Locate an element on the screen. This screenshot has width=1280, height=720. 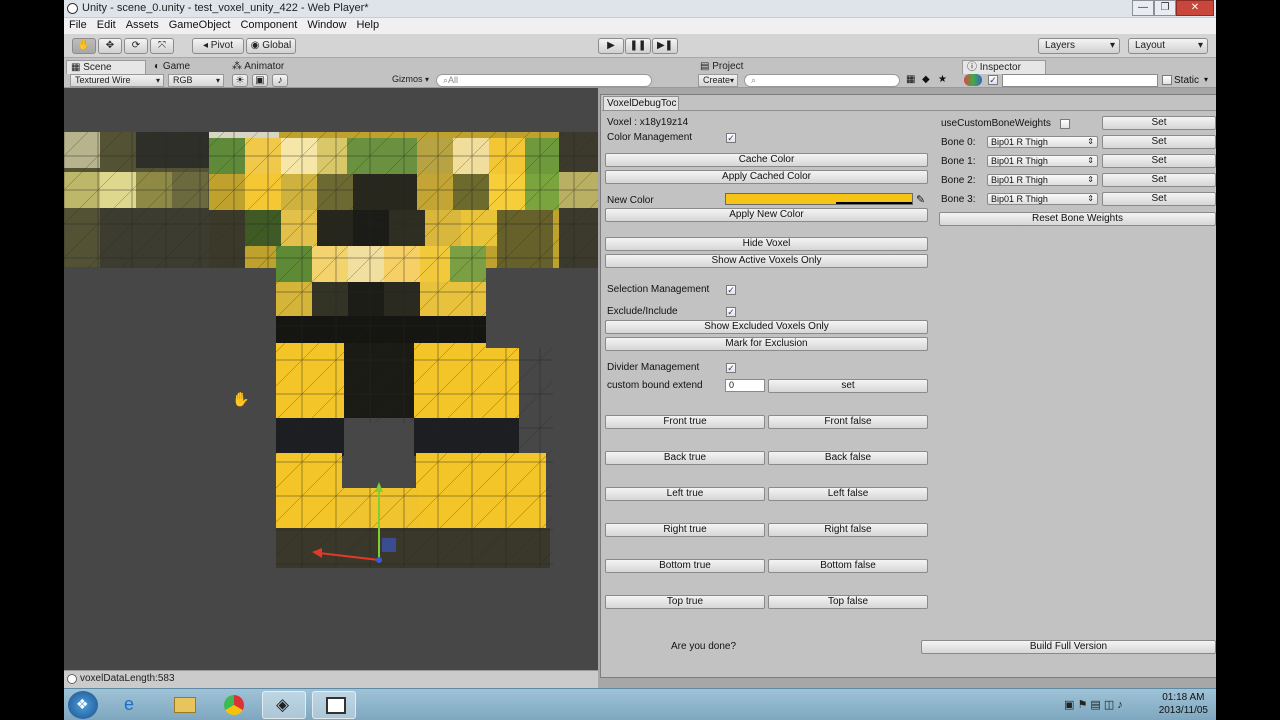
create-dropdown: Create is located at coordinates (718, 80).